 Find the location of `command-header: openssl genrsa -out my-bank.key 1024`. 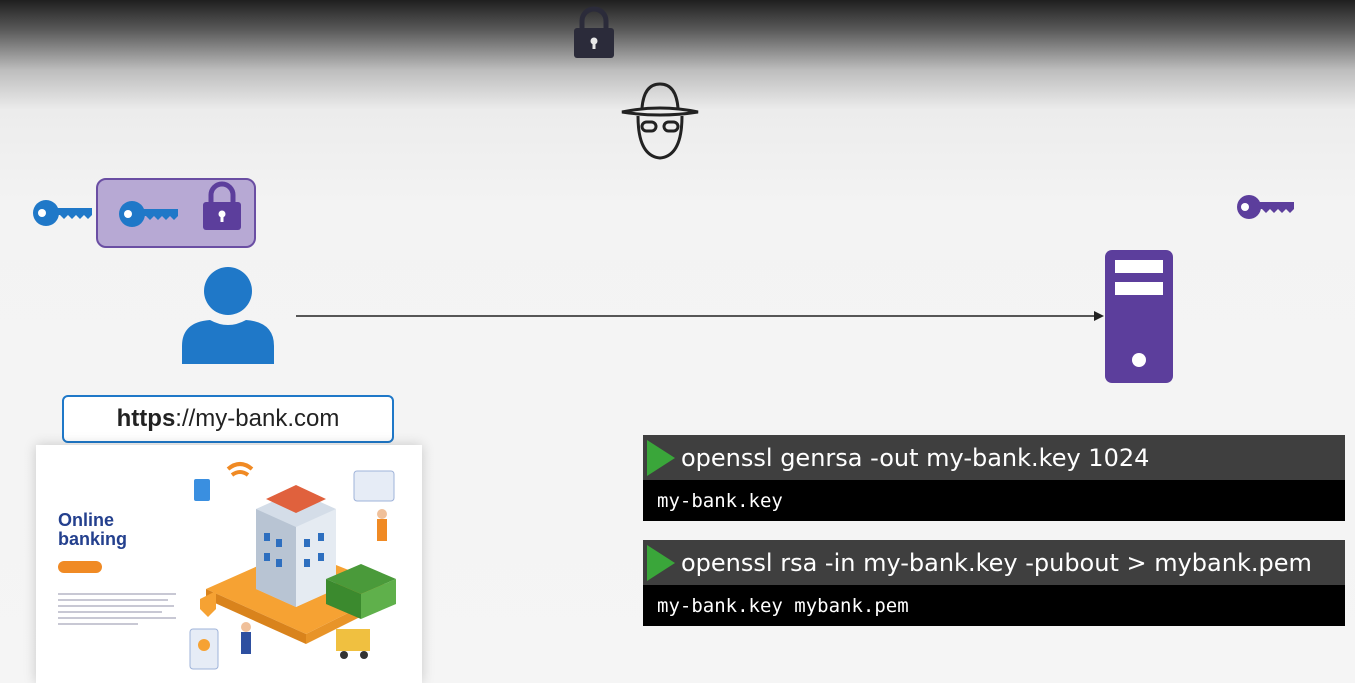

command-header: openssl genrsa -out my-bank.key 1024 is located at coordinates (994, 457).